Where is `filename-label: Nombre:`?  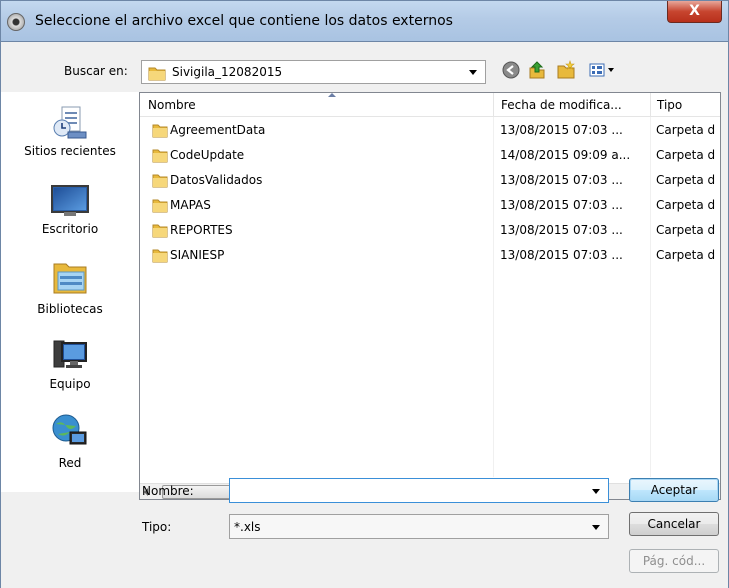 filename-label: Nombre: is located at coordinates (168, 491).